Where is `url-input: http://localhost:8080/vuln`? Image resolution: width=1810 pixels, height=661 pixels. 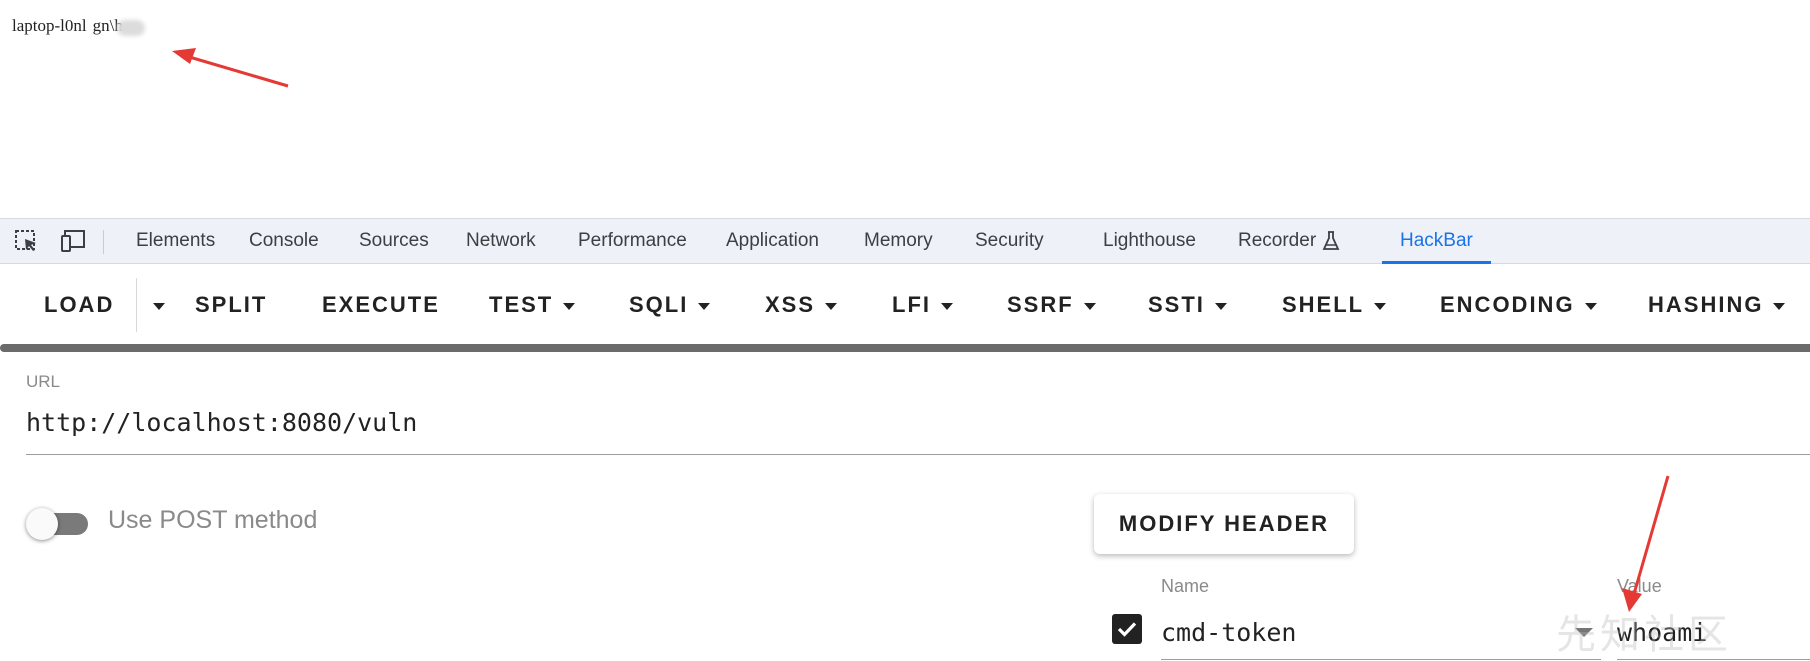
url-input: http://localhost:8080/vuln is located at coordinates (221, 422).